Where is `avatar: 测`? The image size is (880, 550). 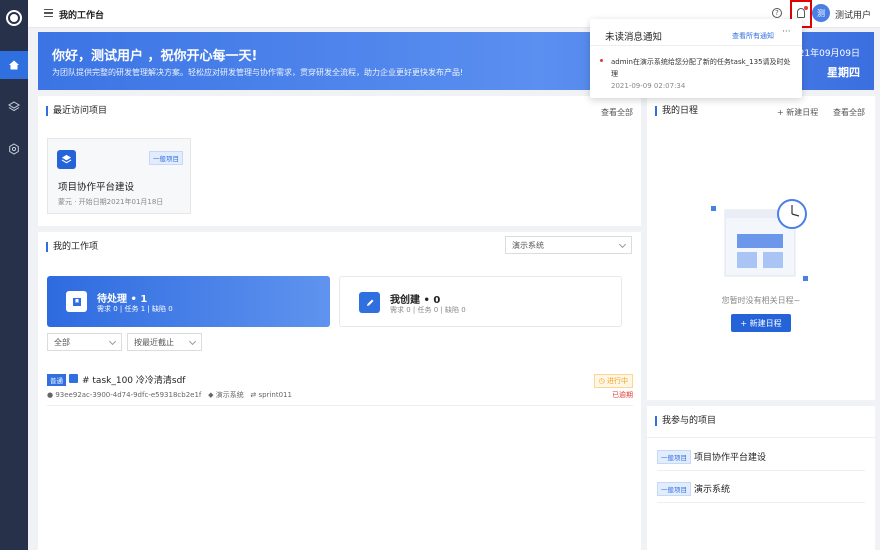
avatar: 测 is located at coordinates (821, 13).